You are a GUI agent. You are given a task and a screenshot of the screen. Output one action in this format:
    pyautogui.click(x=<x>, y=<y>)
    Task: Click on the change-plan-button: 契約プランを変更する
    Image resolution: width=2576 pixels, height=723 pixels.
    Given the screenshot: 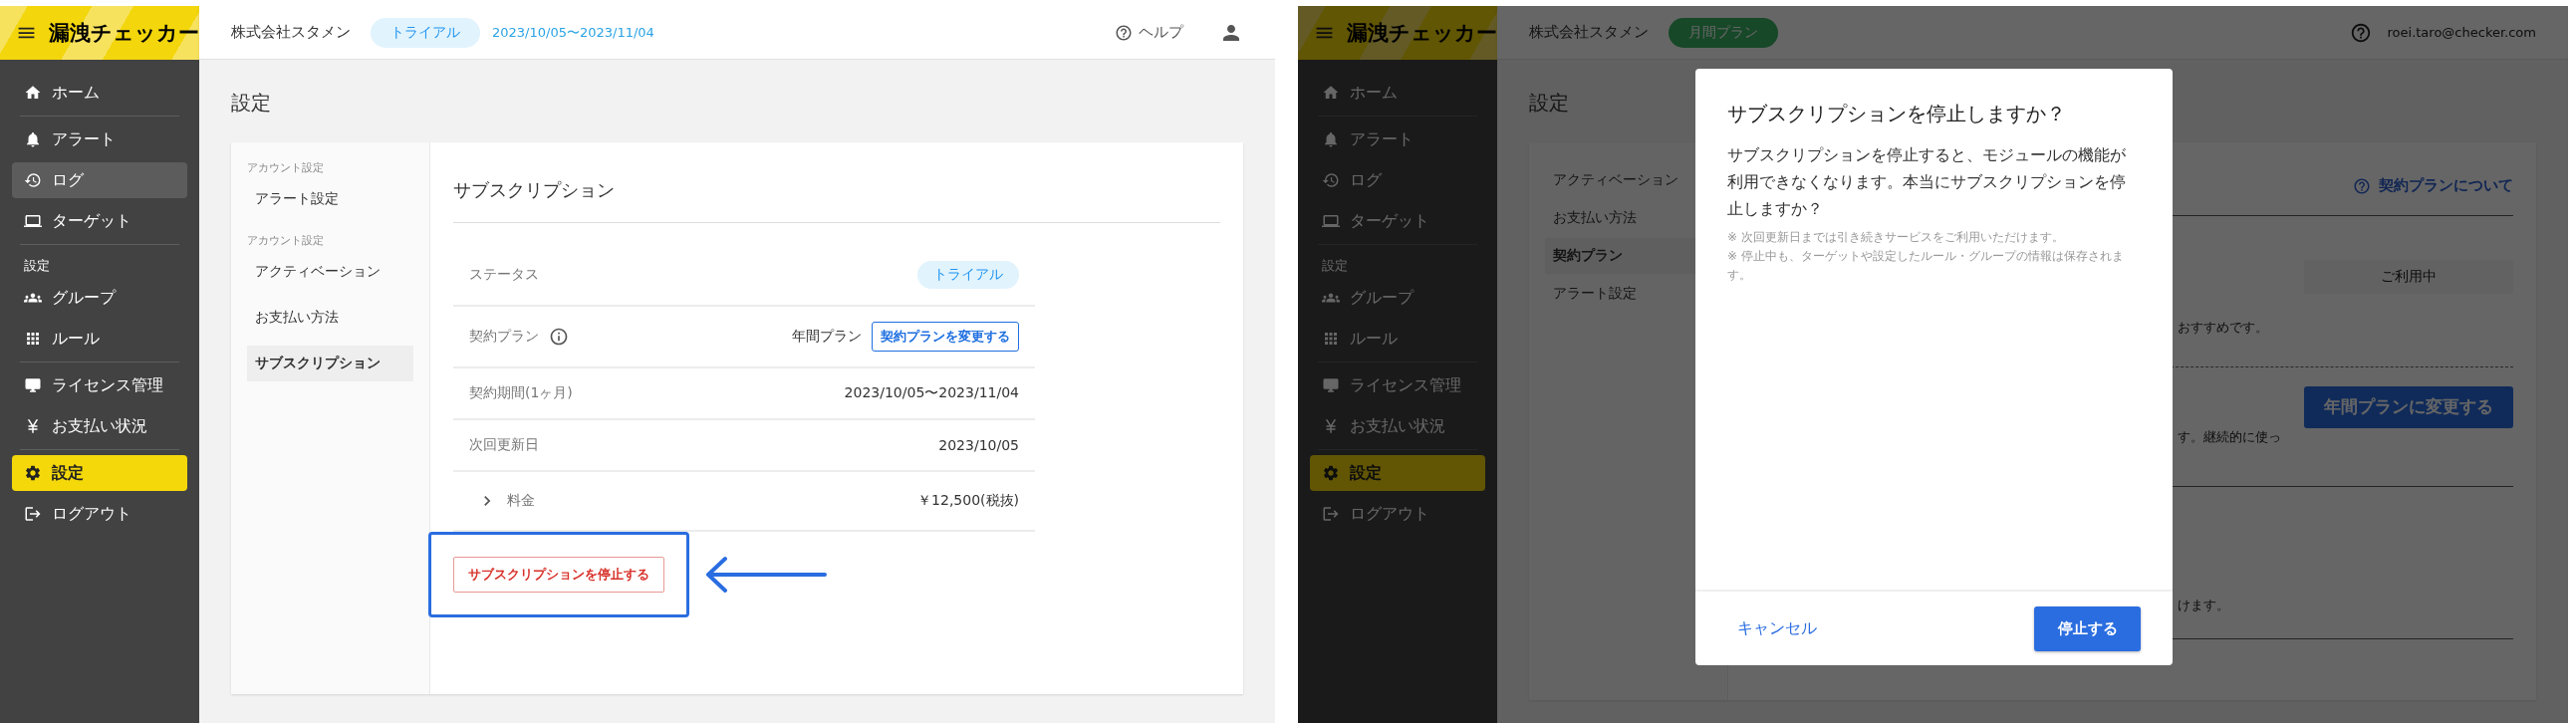 What is the action you would take?
    pyautogui.click(x=945, y=337)
    